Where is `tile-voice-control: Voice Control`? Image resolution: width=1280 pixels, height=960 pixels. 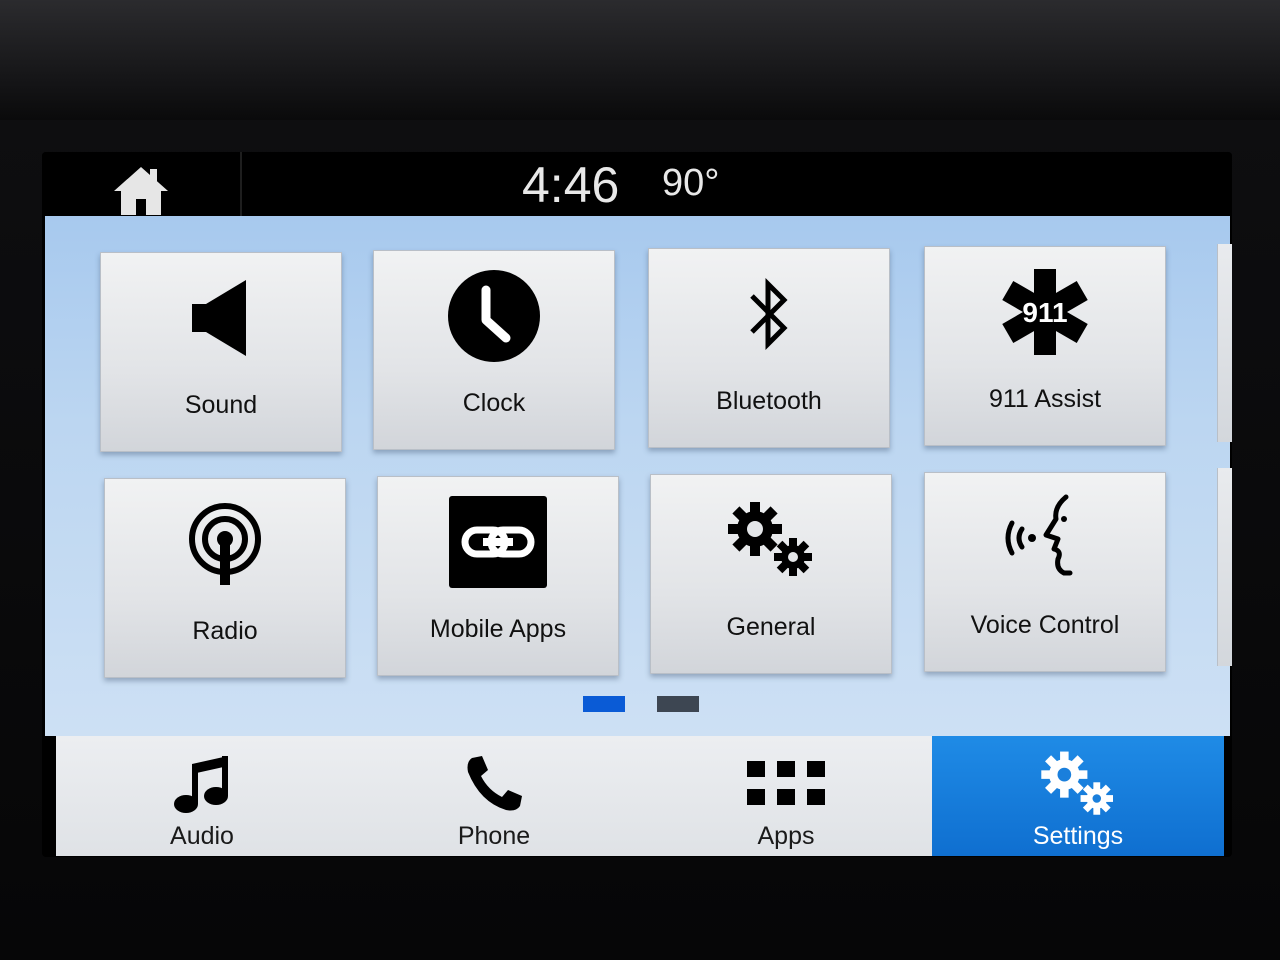 tile-voice-control: Voice Control is located at coordinates (1045, 572).